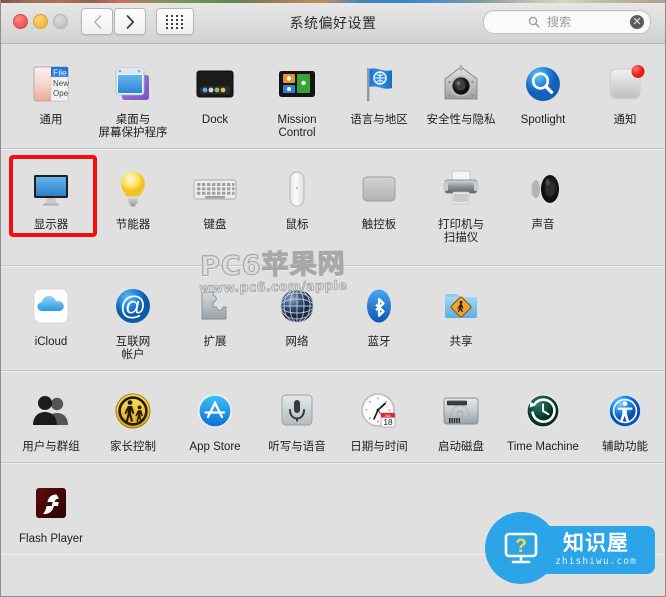 The width and height of the screenshot is (666, 597). Describe the element at coordinates (637, 22) in the screenshot. I see `search-clear-button: ✕` at that location.